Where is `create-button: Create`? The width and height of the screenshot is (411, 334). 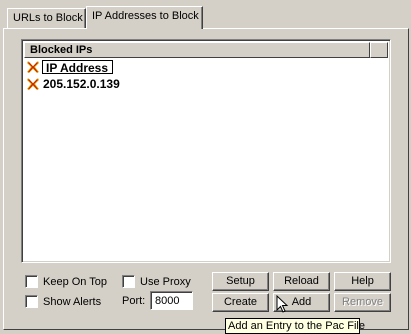
create-button: Create is located at coordinates (240, 302).